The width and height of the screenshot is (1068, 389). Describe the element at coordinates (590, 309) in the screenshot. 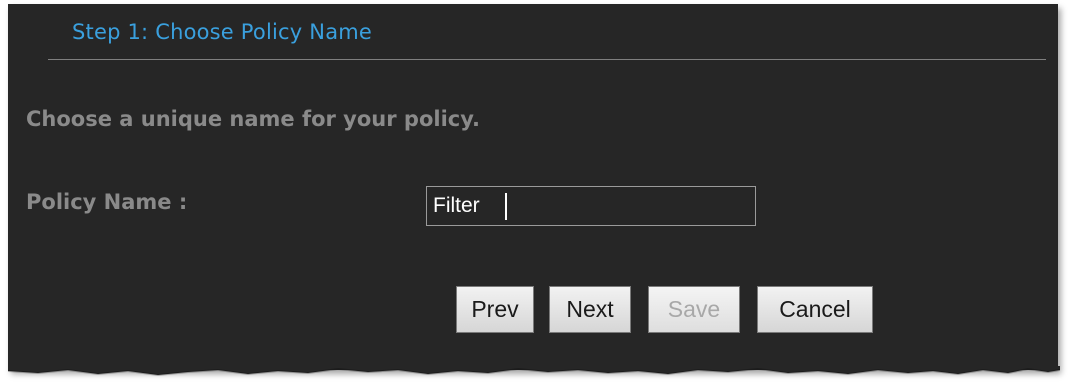

I see `next-button: Next` at that location.